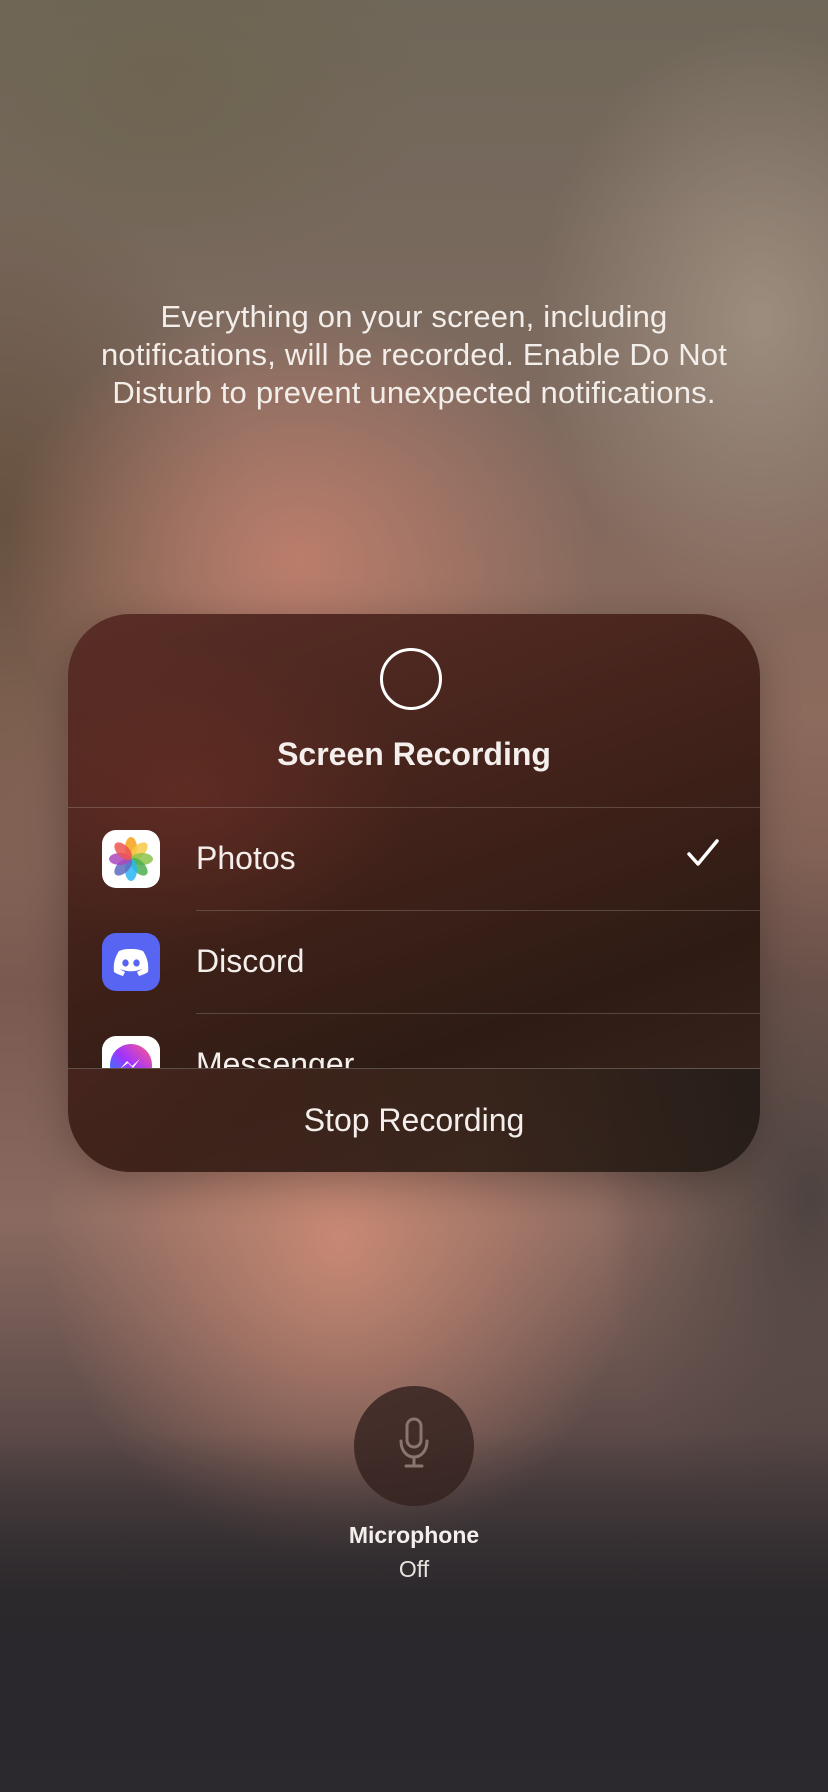 This screenshot has height=1792, width=828. I want to click on checkmark-icon, so click(703, 855).